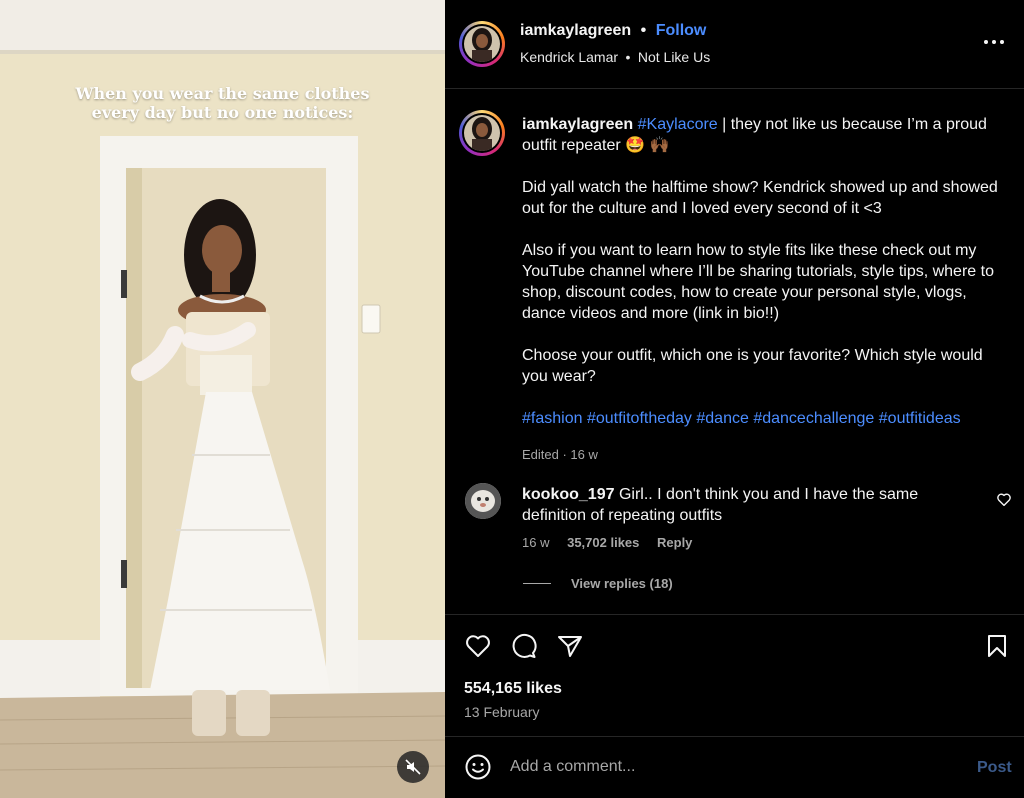 The image size is (1024, 798). What do you see at coordinates (813, 418) in the screenshot?
I see `hashtag-link: #dancechallenge` at bounding box center [813, 418].